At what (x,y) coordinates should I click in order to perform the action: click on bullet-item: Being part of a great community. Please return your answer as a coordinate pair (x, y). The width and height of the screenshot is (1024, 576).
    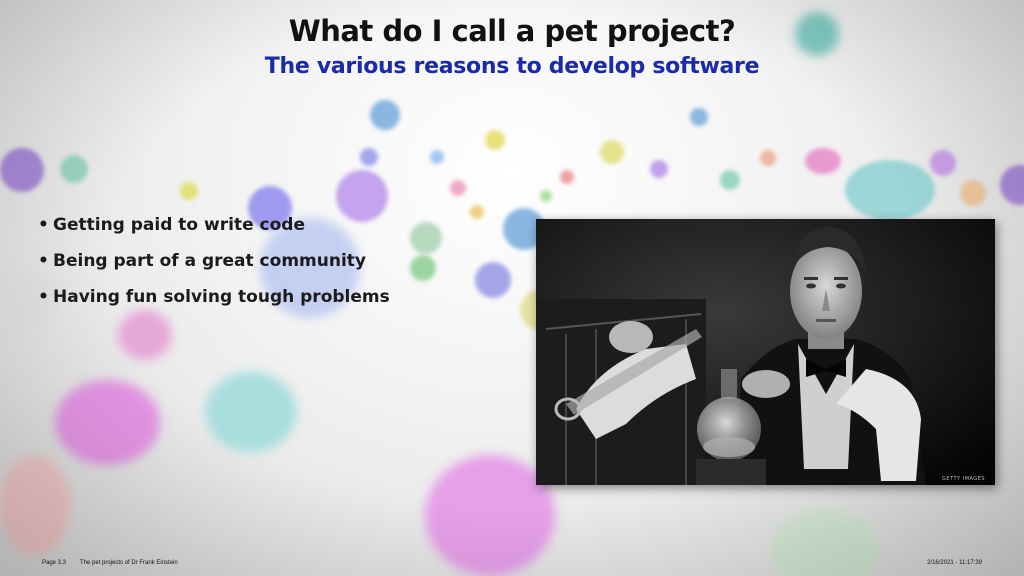
    Looking at the image, I should click on (214, 267).